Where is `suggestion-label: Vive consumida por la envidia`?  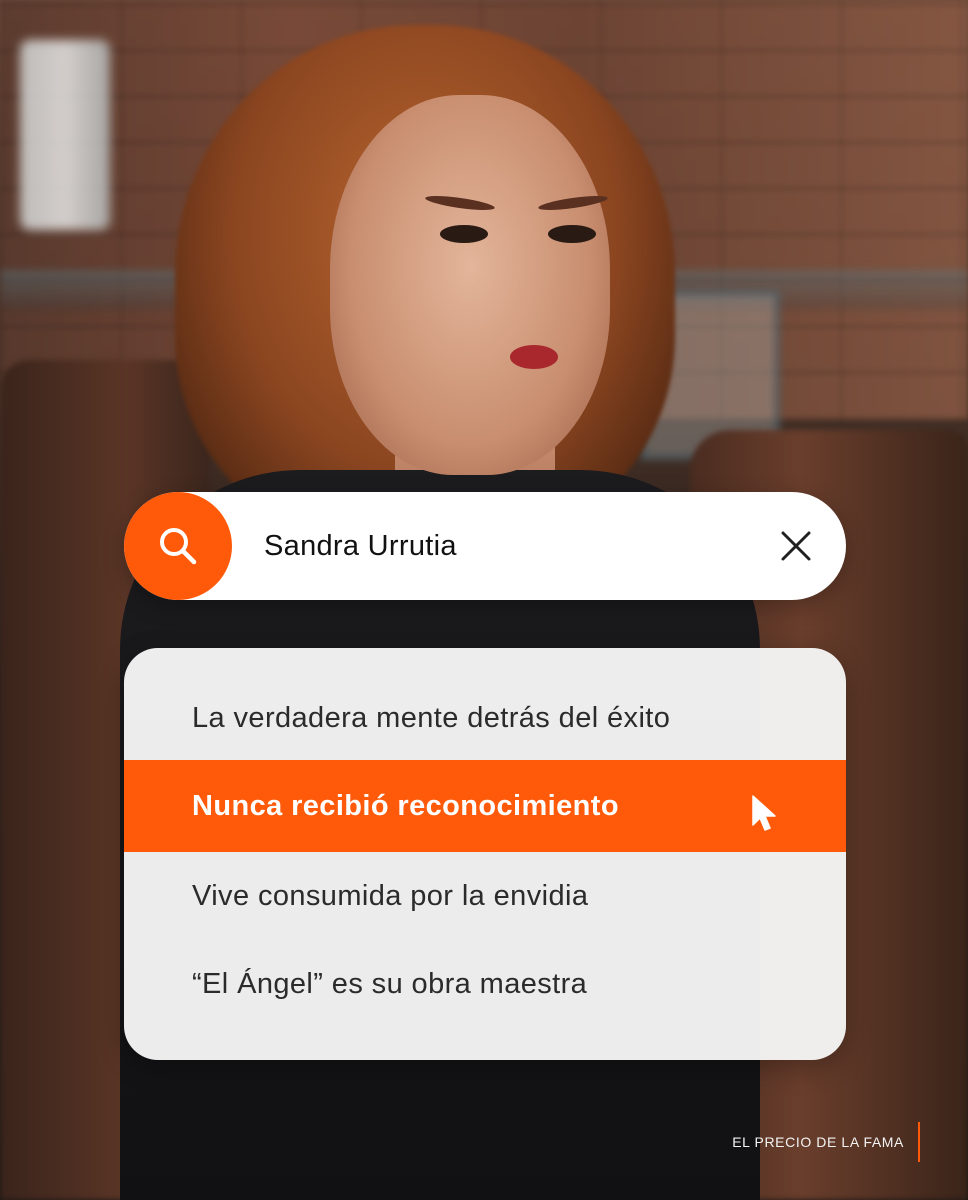
suggestion-label: Vive consumida por la envidia is located at coordinates (390, 895).